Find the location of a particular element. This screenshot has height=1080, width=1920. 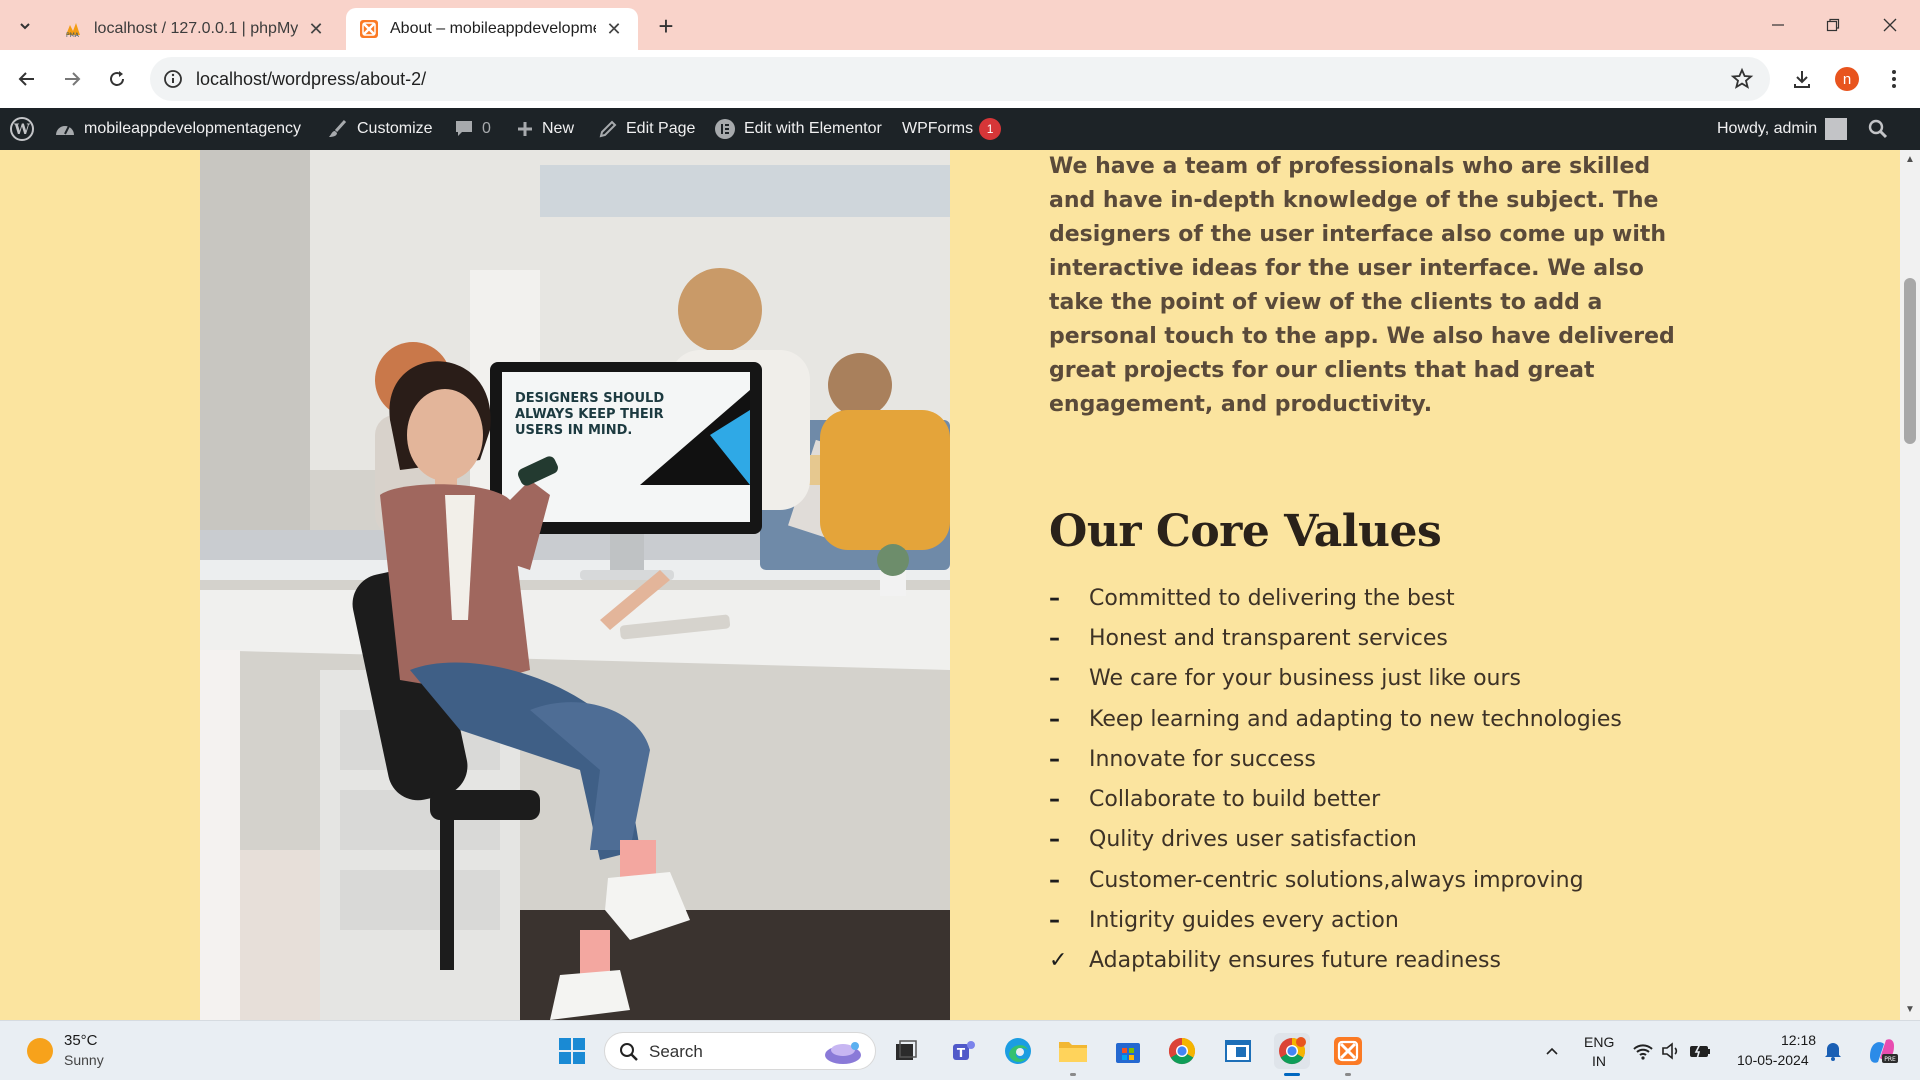

show-hidden-icons-button is located at coordinates (1552, 1051).